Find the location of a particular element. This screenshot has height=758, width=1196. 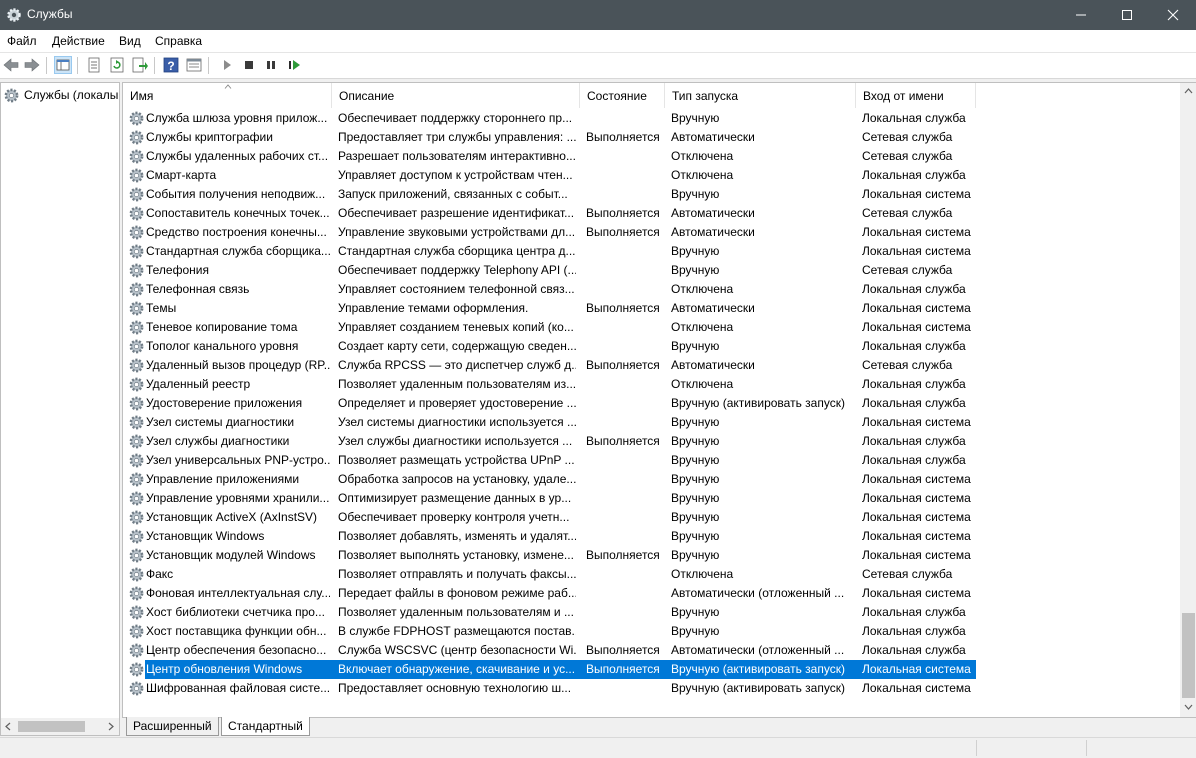

pause-service-button is located at coordinates (271, 65).